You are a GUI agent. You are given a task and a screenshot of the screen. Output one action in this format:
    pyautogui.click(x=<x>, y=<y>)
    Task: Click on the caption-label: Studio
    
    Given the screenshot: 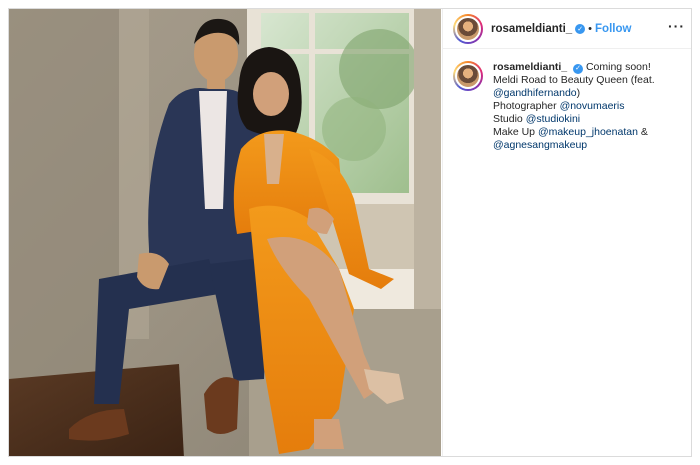 What is the action you would take?
    pyautogui.click(x=509, y=119)
    